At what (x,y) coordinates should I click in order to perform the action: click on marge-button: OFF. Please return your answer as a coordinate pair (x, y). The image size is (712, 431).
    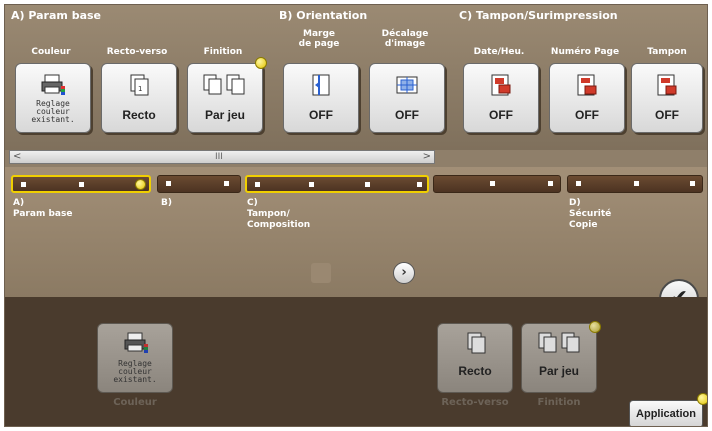
    Looking at the image, I should click on (321, 98).